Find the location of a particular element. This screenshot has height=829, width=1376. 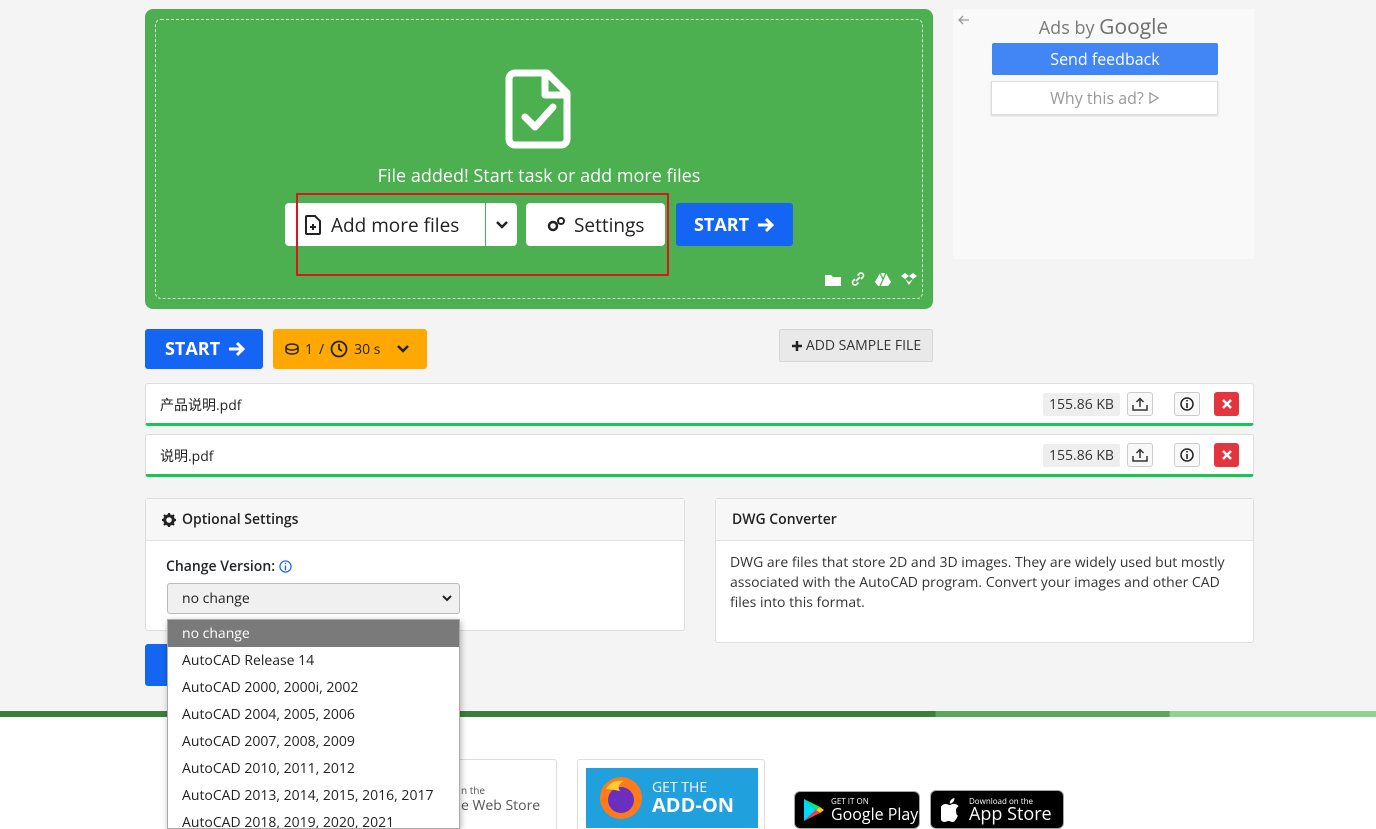

add-sample-file-button: ADD SAMPLE FILE is located at coordinates (856, 345).